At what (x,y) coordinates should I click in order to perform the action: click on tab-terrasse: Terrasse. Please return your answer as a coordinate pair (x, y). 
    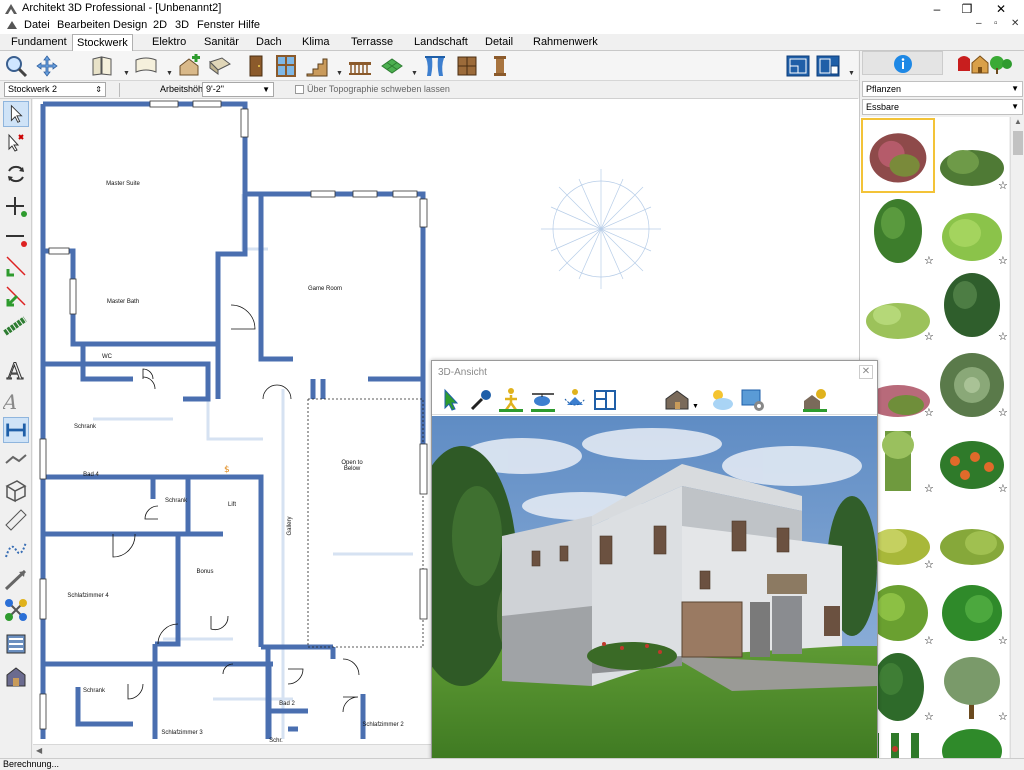
    Looking at the image, I should click on (372, 42).